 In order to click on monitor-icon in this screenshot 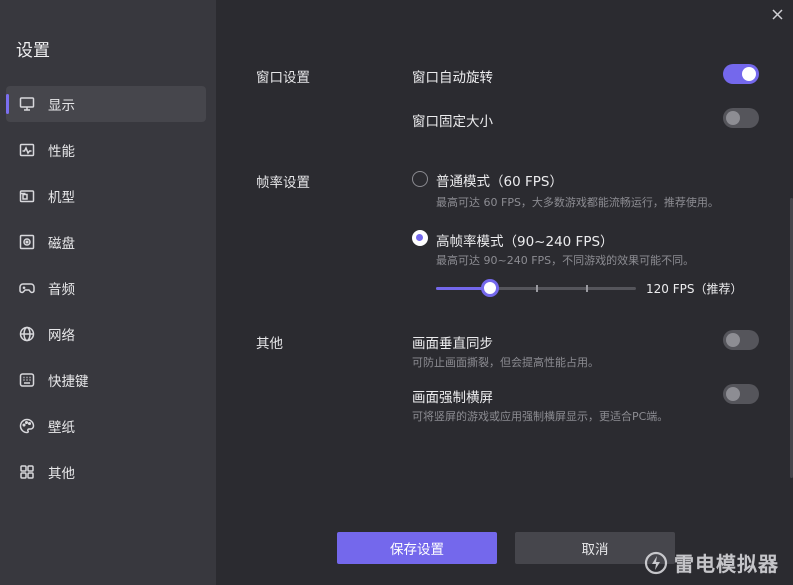, I will do `click(27, 104)`.